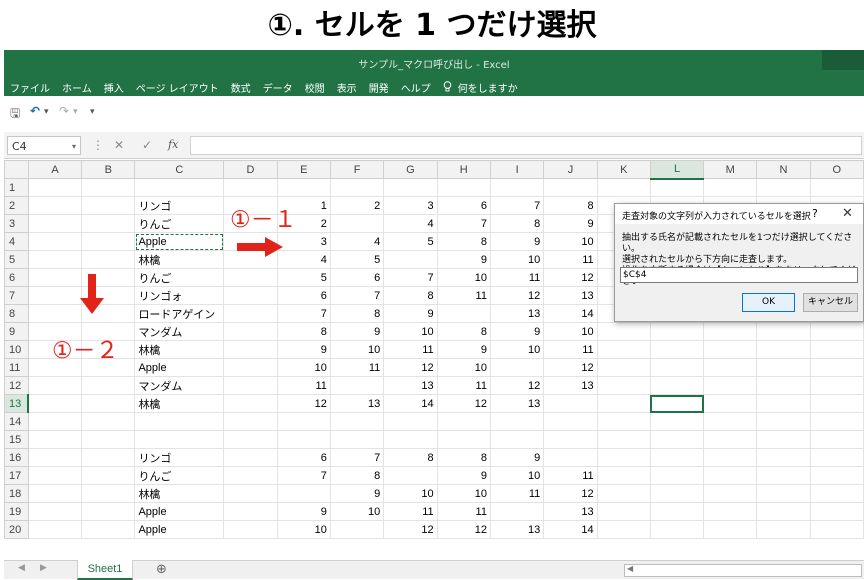 The height and width of the screenshot is (580, 864). I want to click on help-icon: ?, so click(815, 213).